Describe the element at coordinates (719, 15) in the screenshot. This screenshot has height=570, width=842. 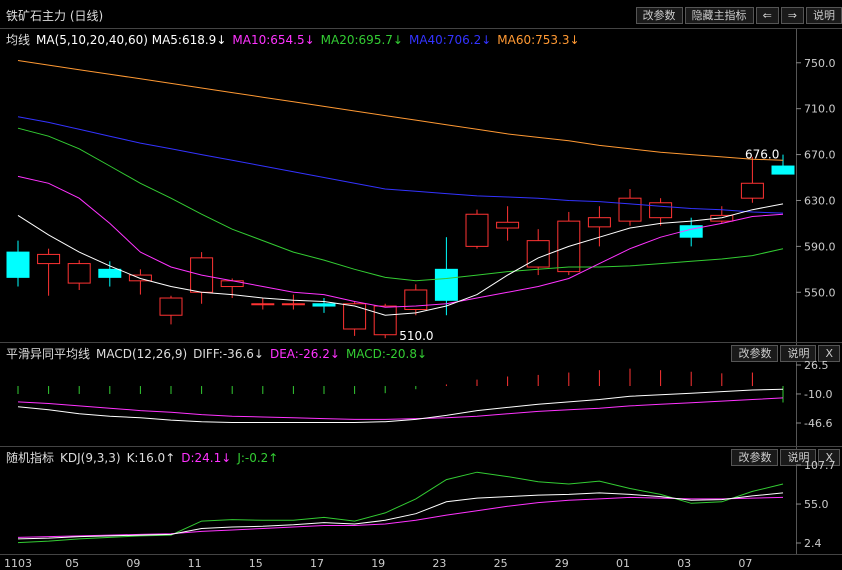
I see `hide-main-indicator-button: 隐藏主指标` at that location.